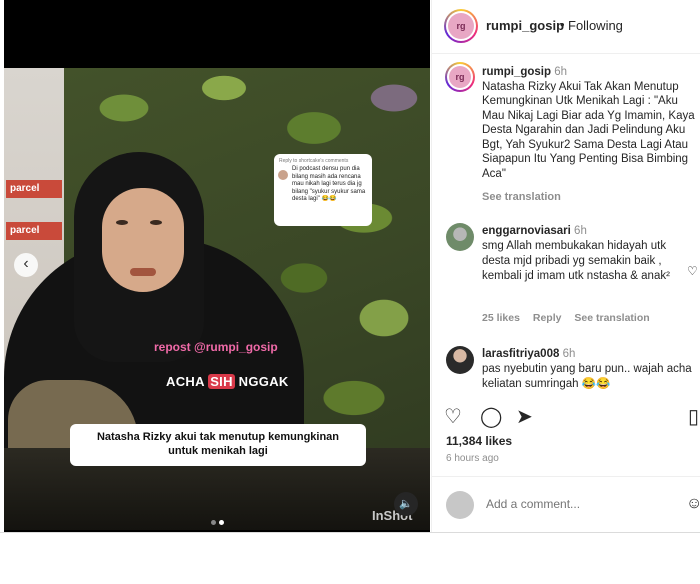 The height and width of the screenshot is (584, 700). What do you see at coordinates (261, 381) in the screenshot?
I see `subtitle-post: NGGAK` at bounding box center [261, 381].